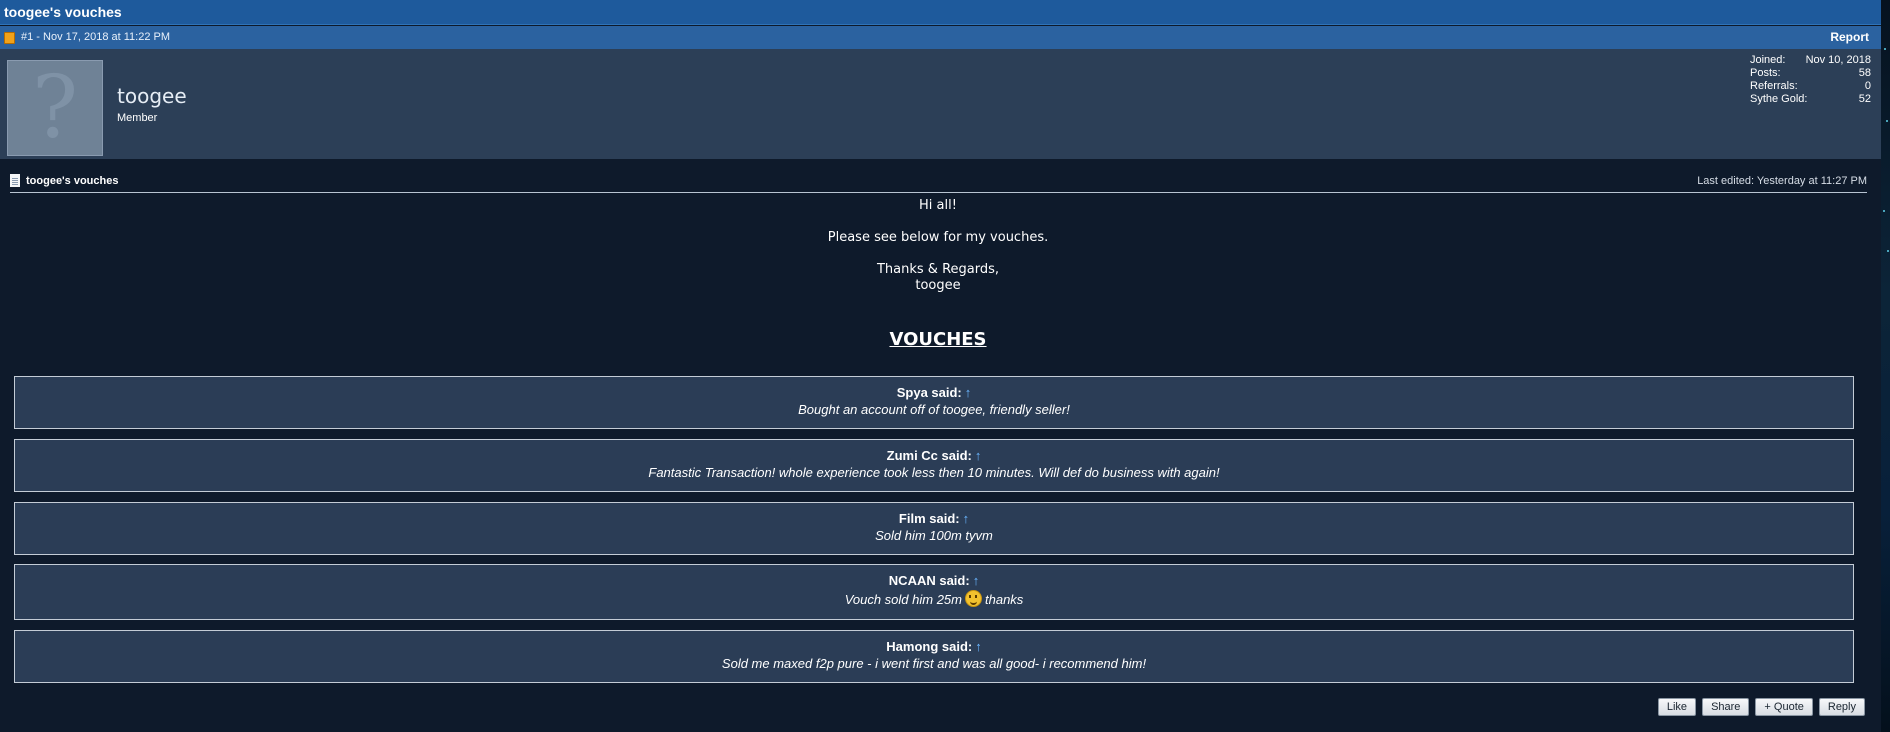 This screenshot has width=1890, height=732. I want to click on vouch-quote: Film said: ↑ Sold him 100m tyvm, so click(934, 528).